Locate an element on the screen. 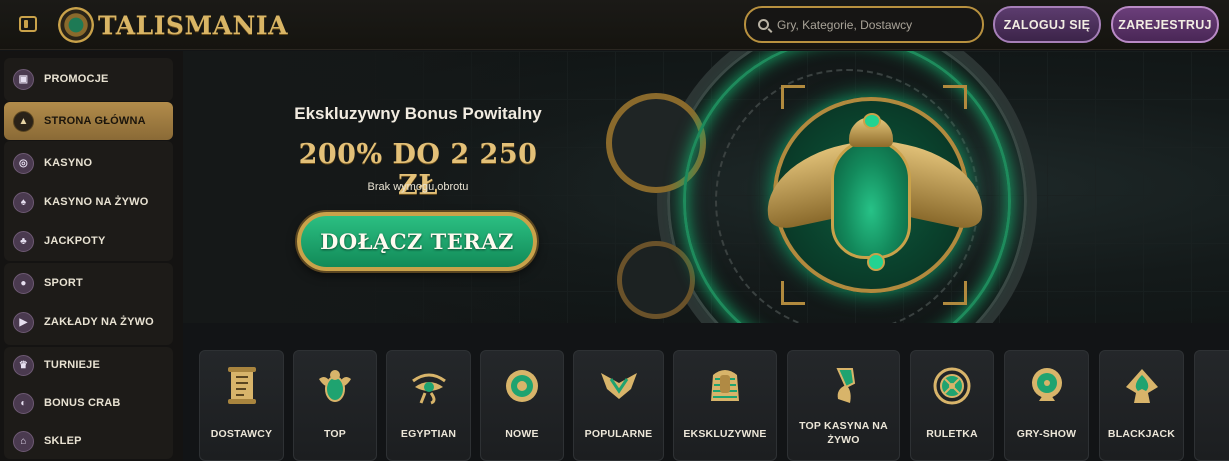 This screenshot has width=1229, height=461. logo: TALISMANIA is located at coordinates (173, 25).